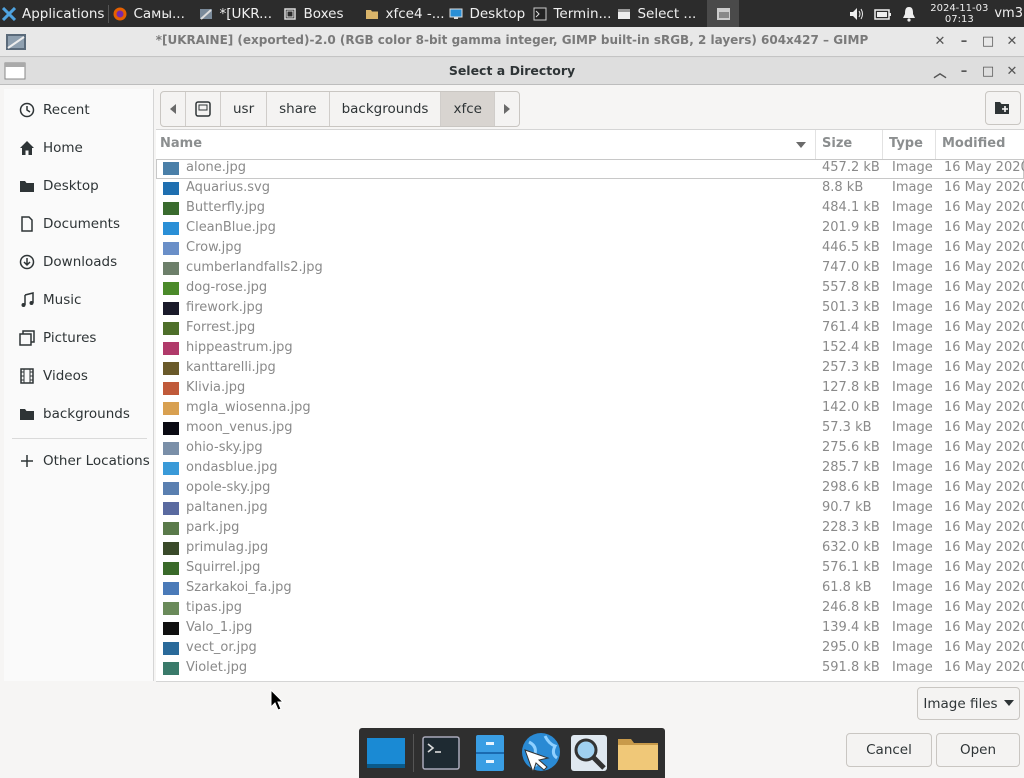 The image size is (1024, 778). I want to click on path-crumb-usr: usr, so click(244, 109).